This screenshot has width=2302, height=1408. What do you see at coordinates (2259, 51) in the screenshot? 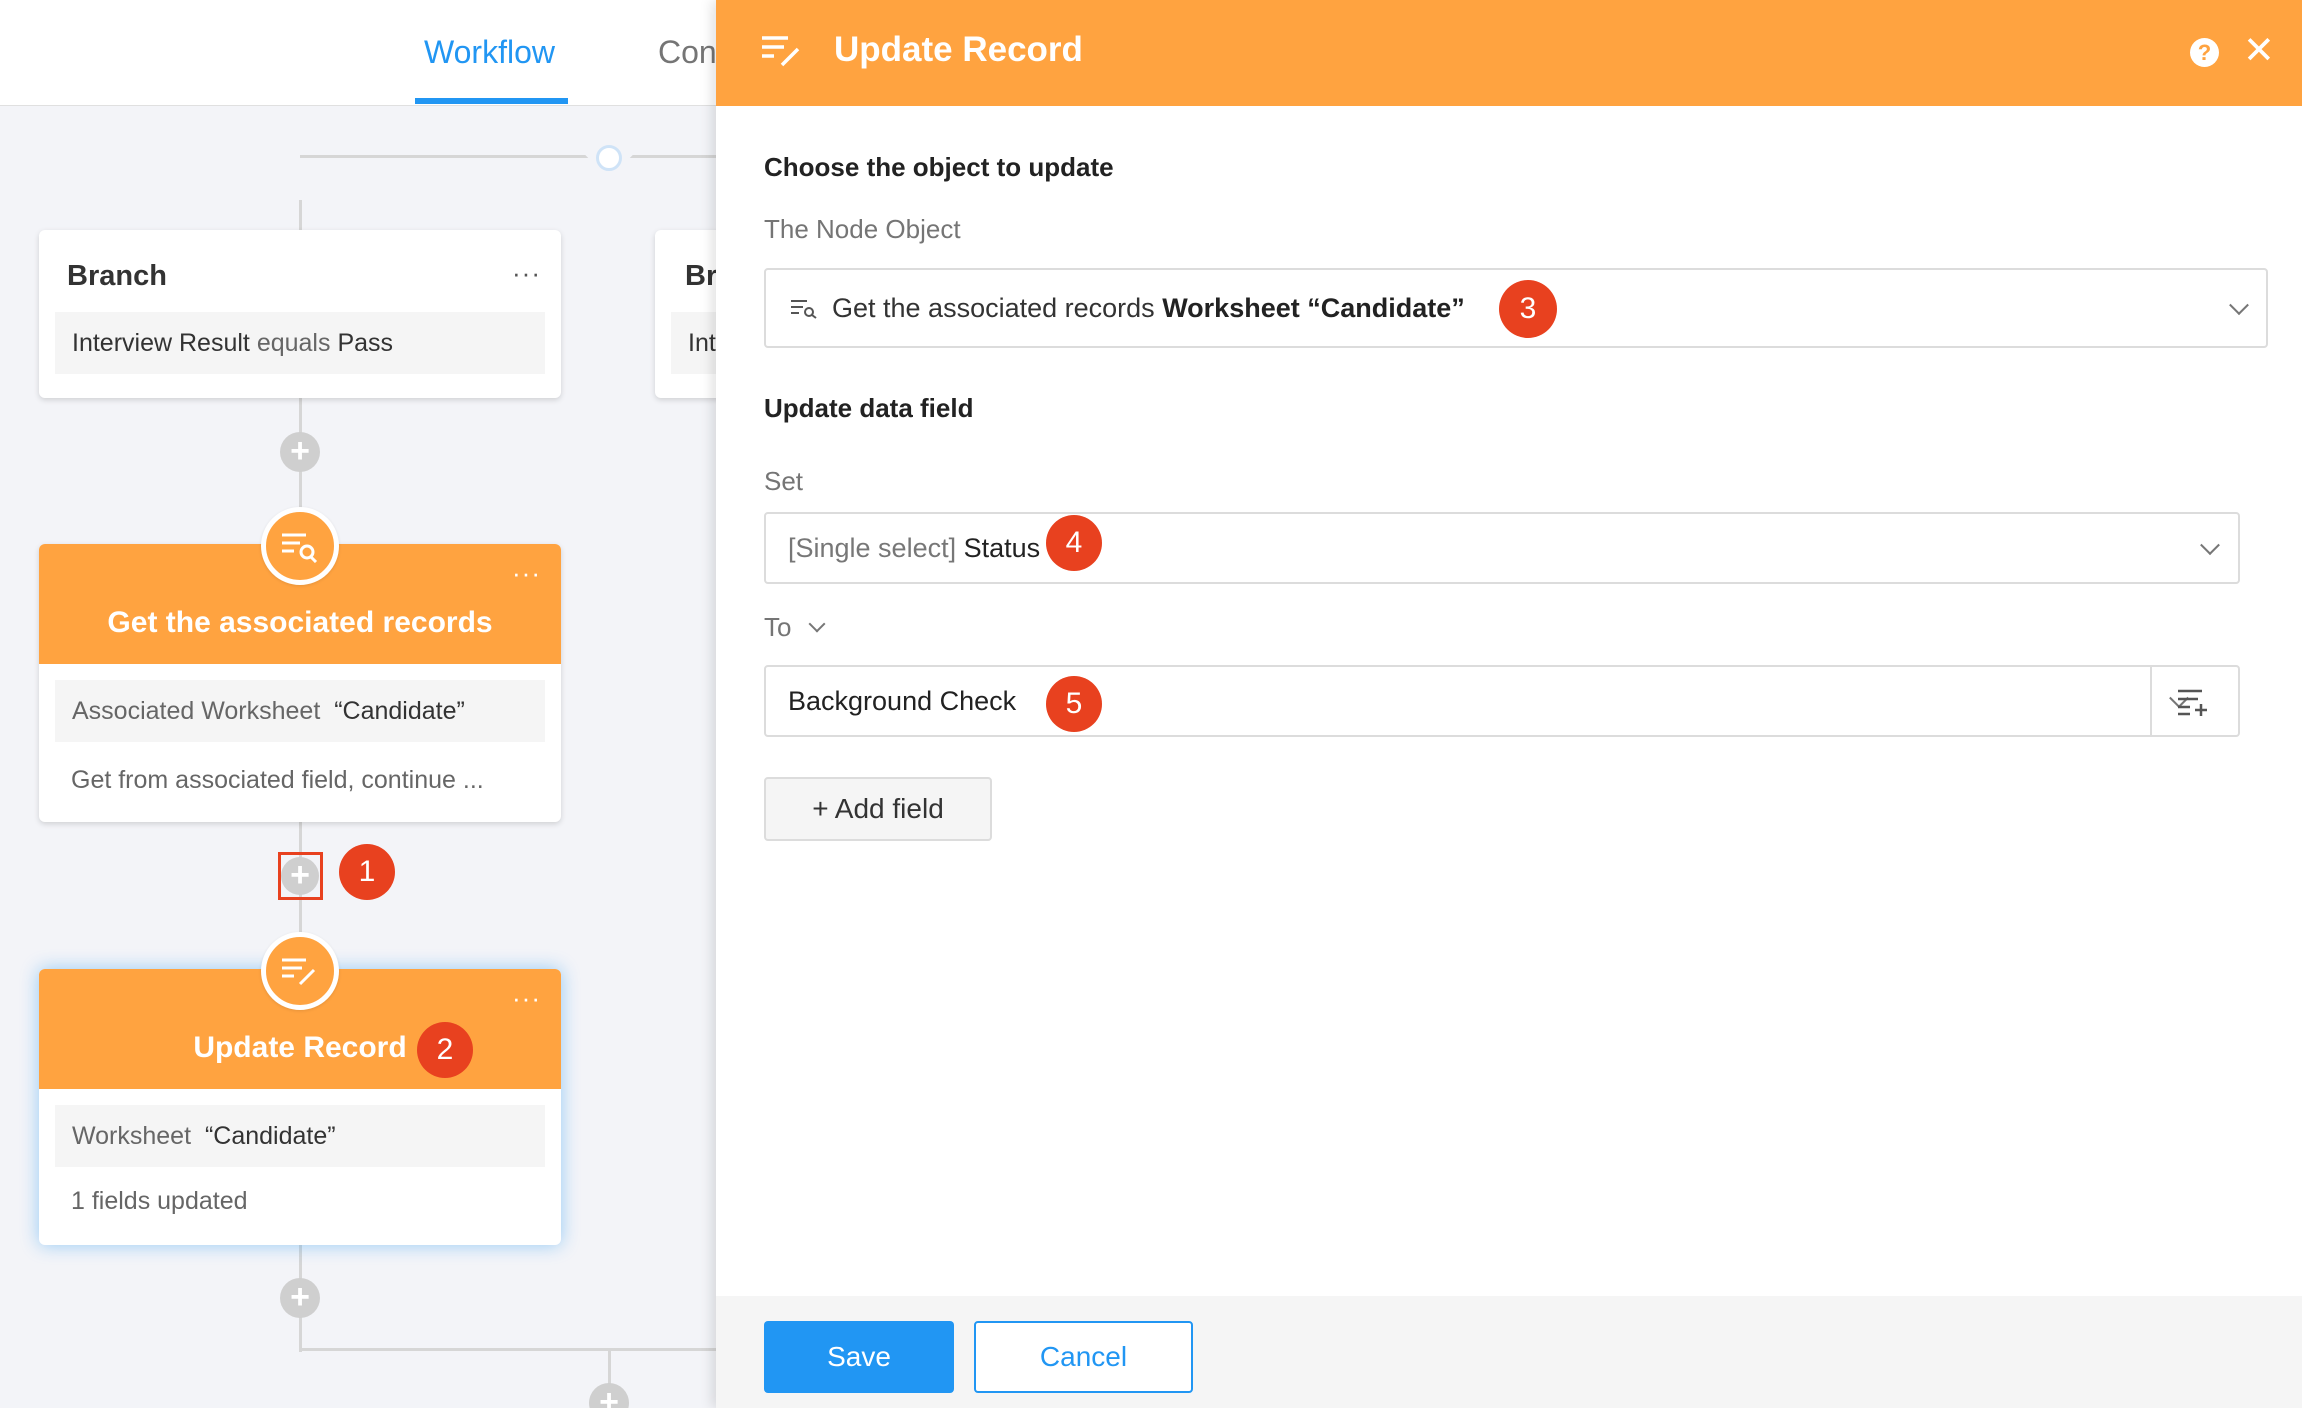
I see `close-icon: ✕` at bounding box center [2259, 51].